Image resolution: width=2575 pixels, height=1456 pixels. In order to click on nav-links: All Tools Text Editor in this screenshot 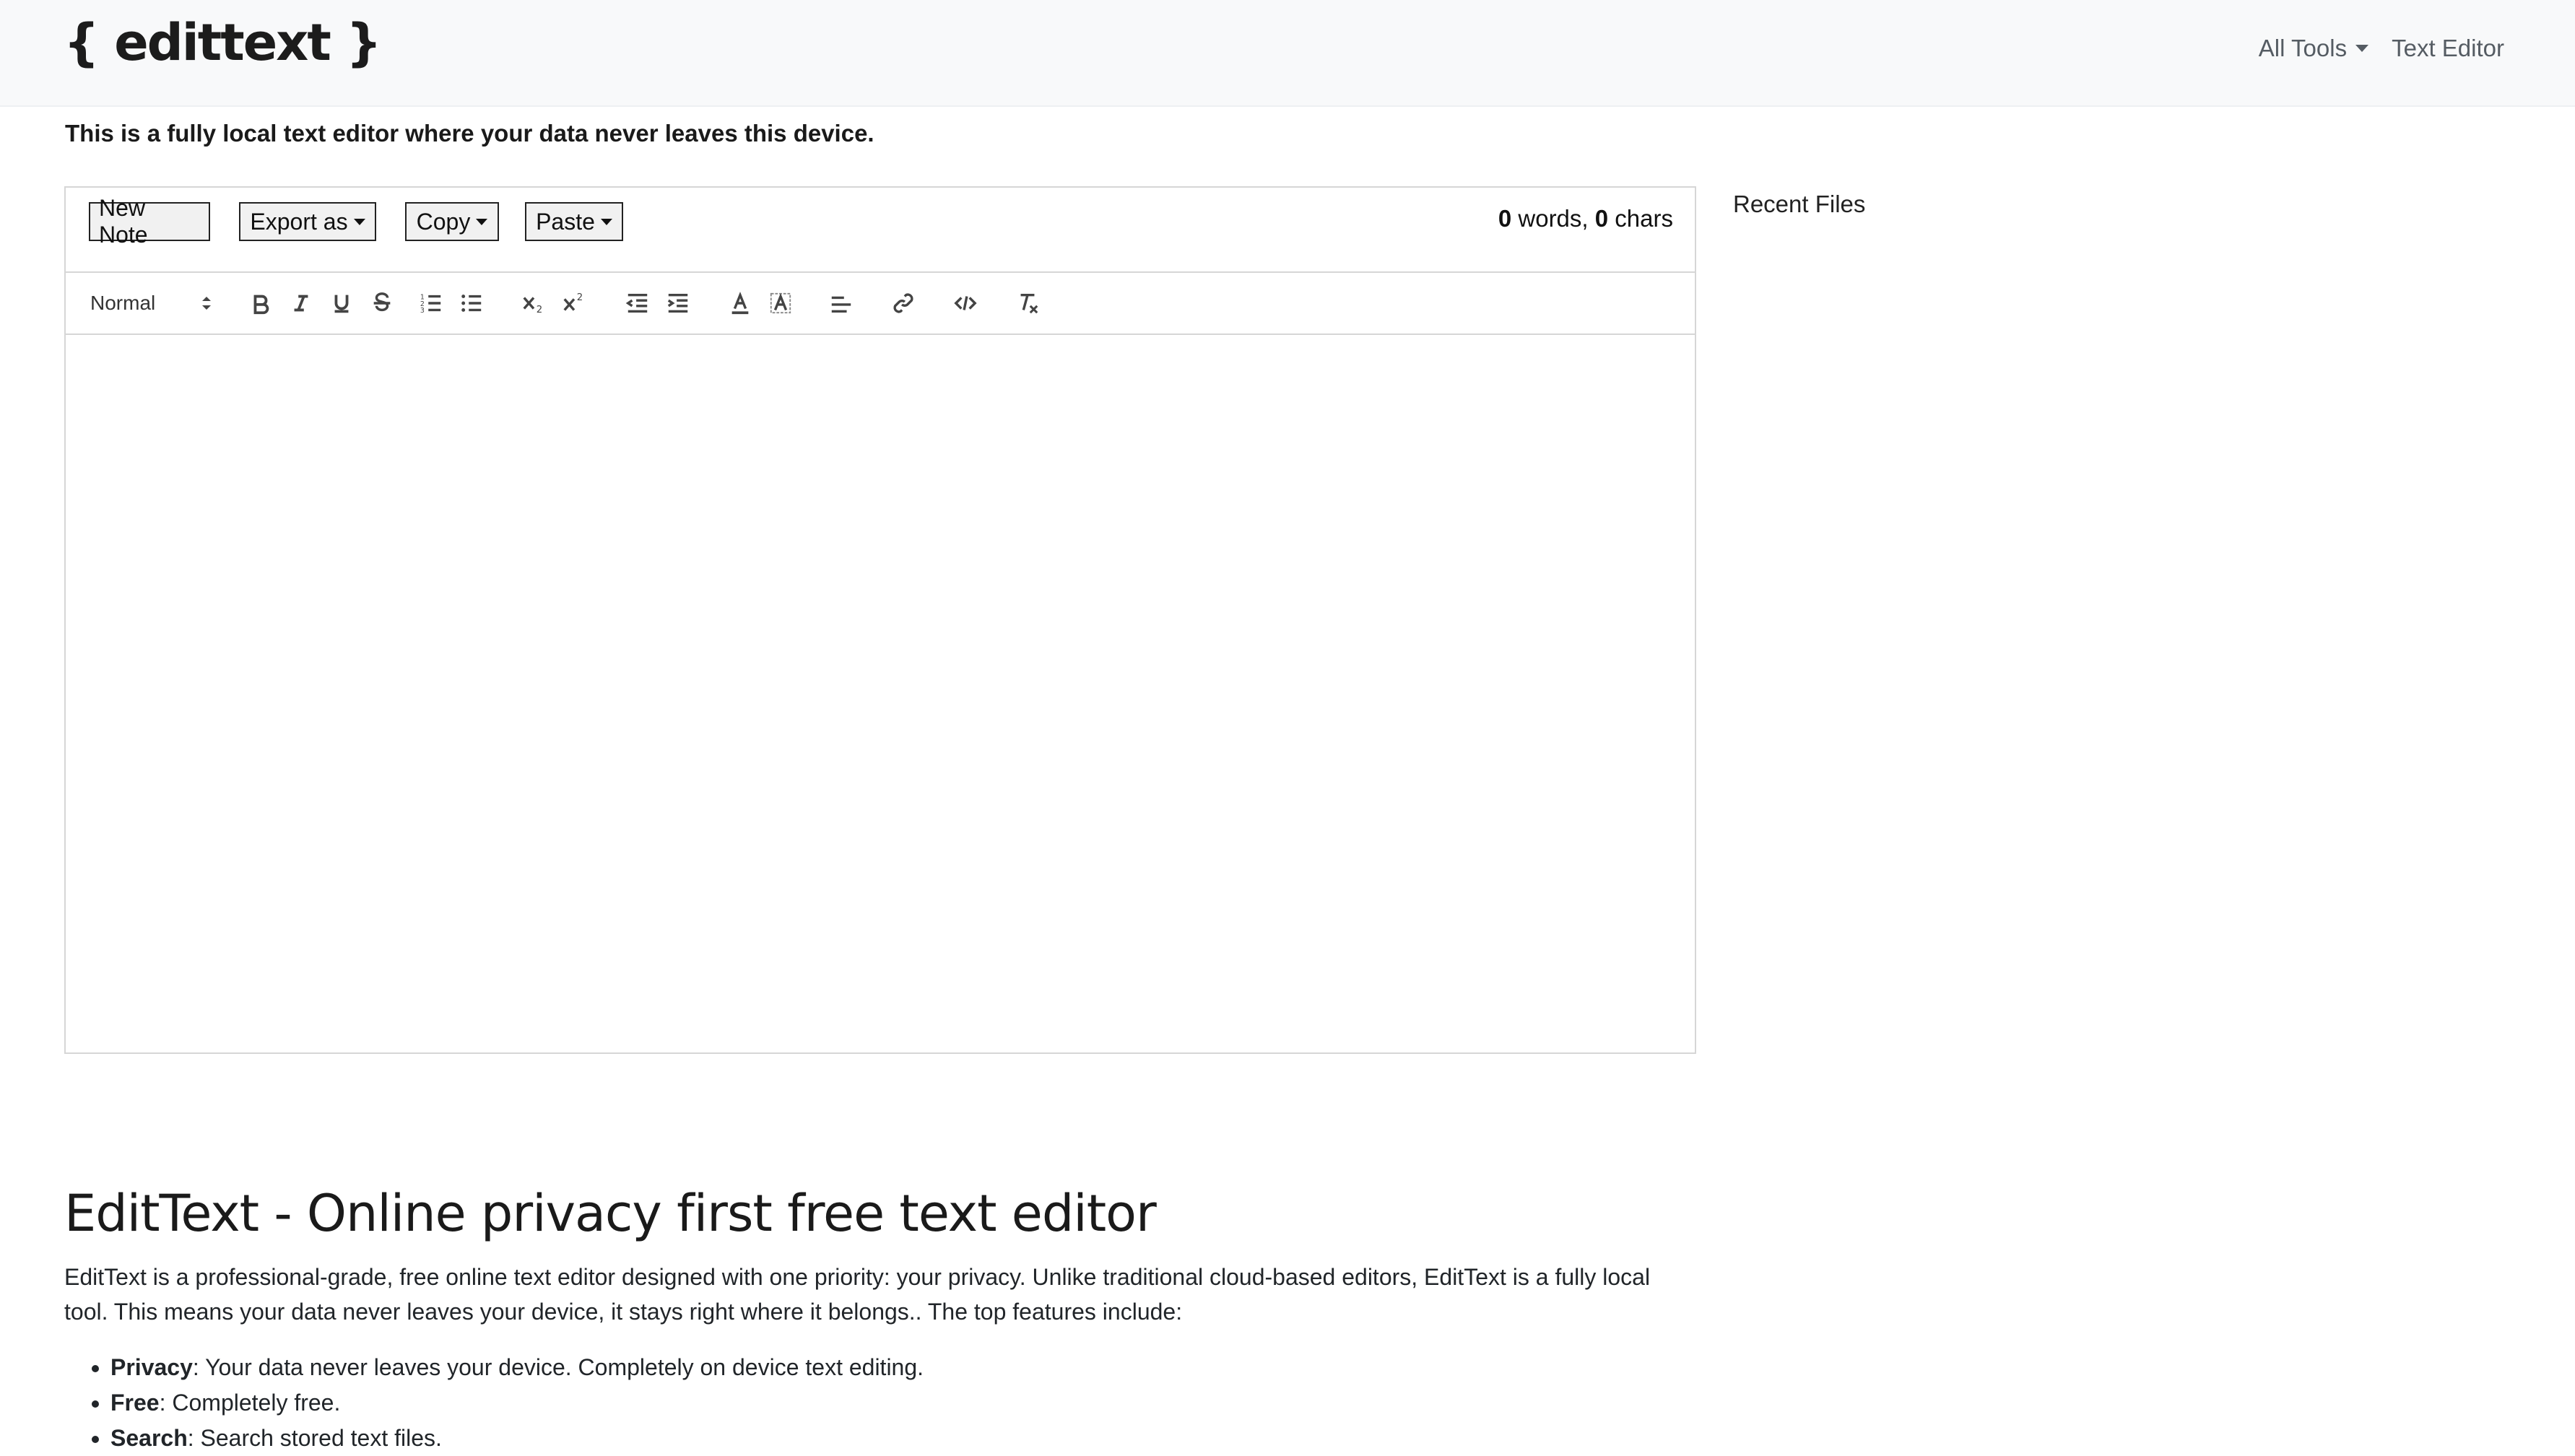, I will do `click(2381, 48)`.